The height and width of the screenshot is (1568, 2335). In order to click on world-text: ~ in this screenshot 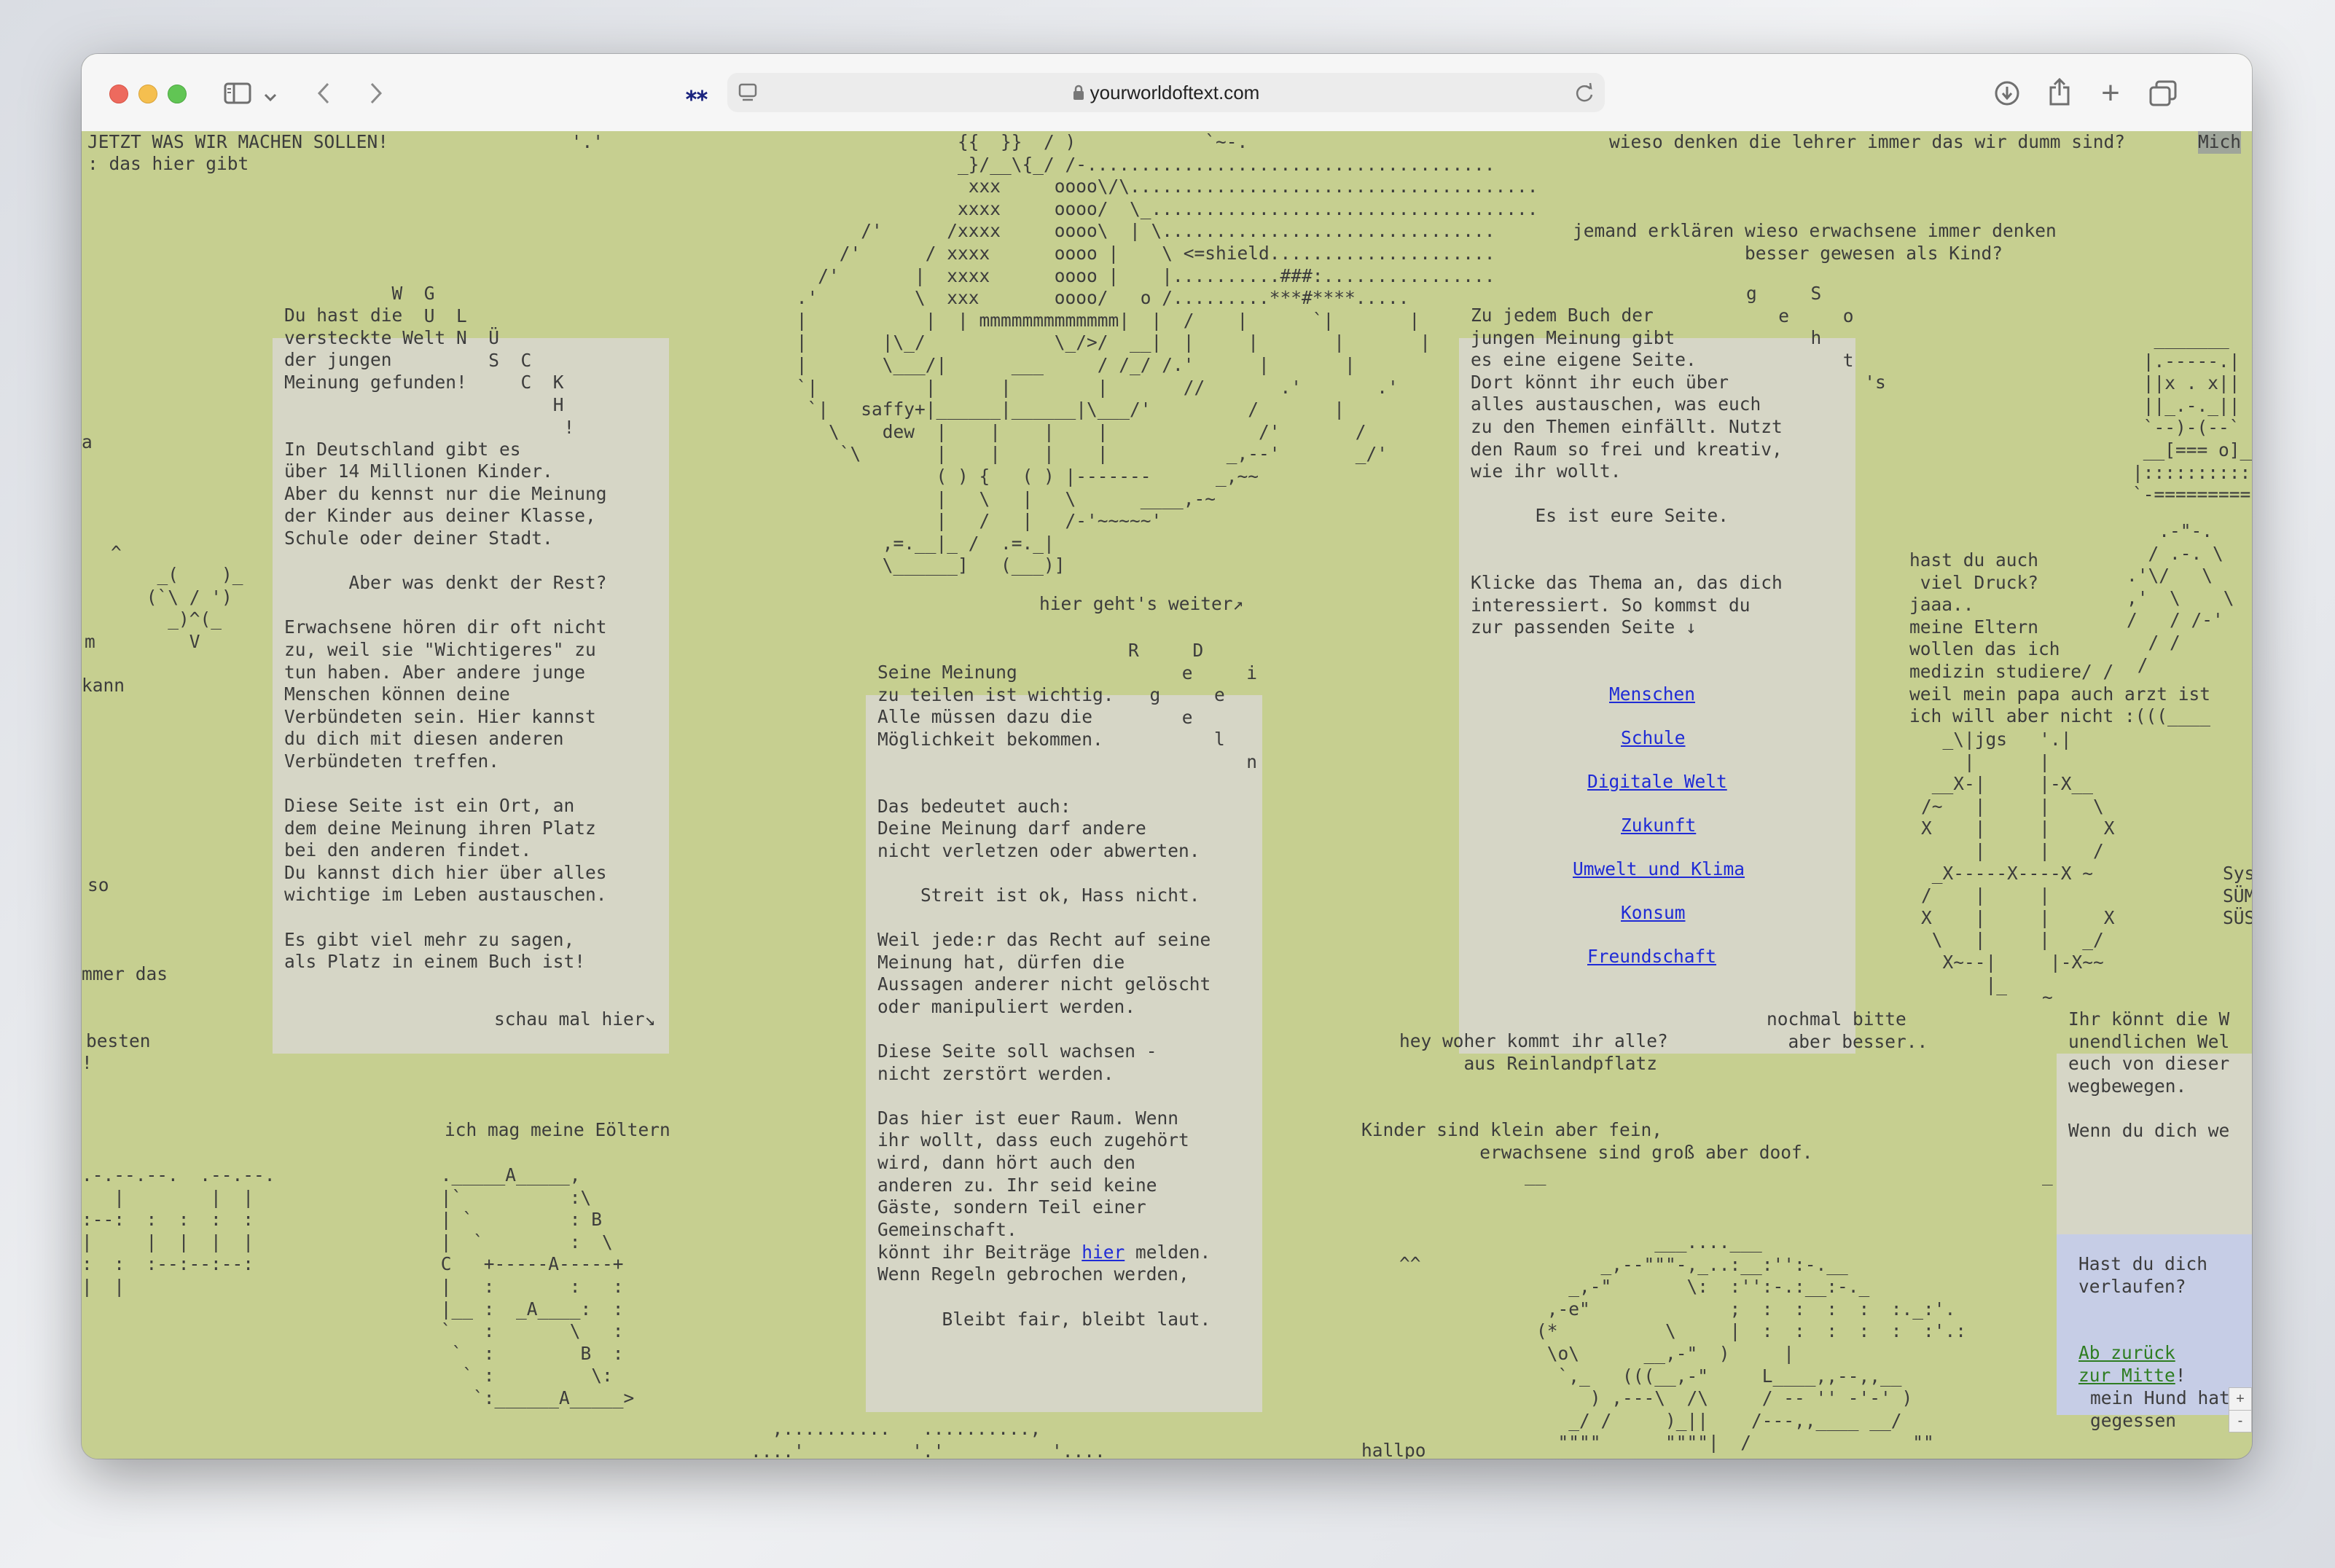, I will do `click(2047, 997)`.